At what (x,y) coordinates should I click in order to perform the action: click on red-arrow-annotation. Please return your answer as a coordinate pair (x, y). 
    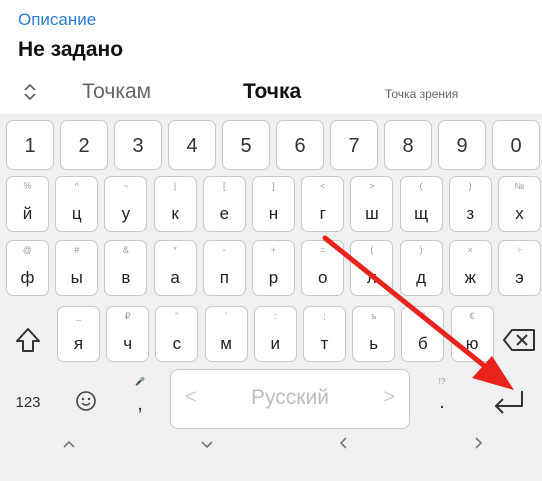
    Looking at the image, I should click on (418, 312).